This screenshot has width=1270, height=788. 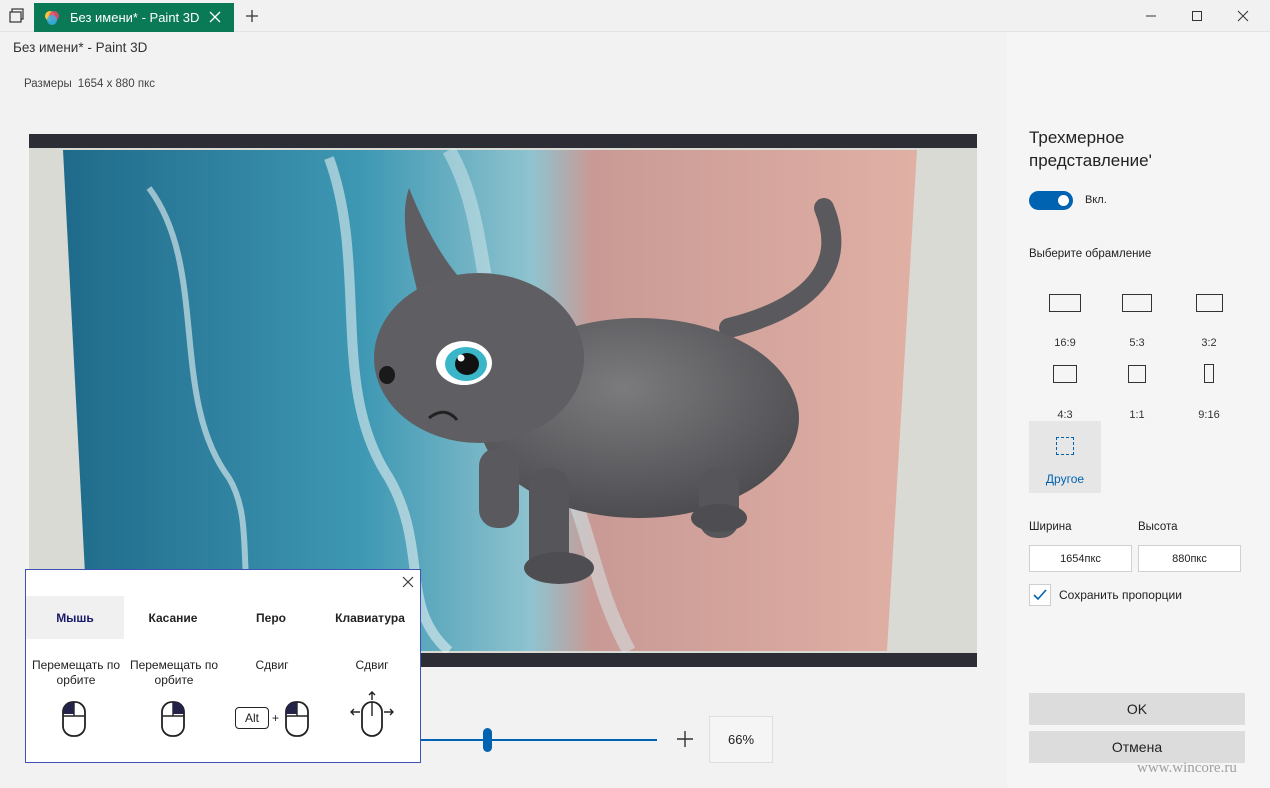 What do you see at coordinates (1209, 373) in the screenshot?
I see `ratio-9-16-icon` at bounding box center [1209, 373].